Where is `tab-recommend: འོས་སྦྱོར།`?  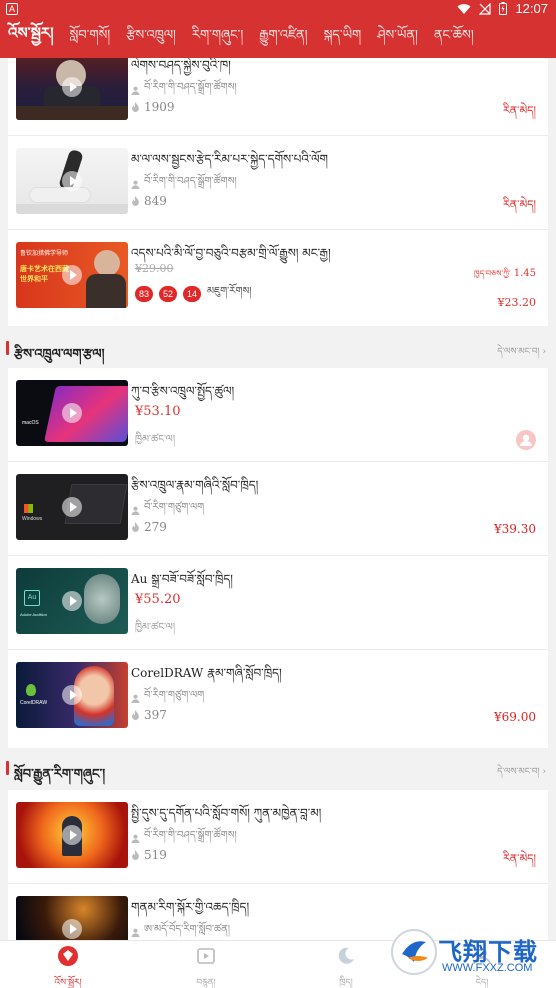
tab-recommend: འོས་སྦྱོར། is located at coordinates (33, 38).